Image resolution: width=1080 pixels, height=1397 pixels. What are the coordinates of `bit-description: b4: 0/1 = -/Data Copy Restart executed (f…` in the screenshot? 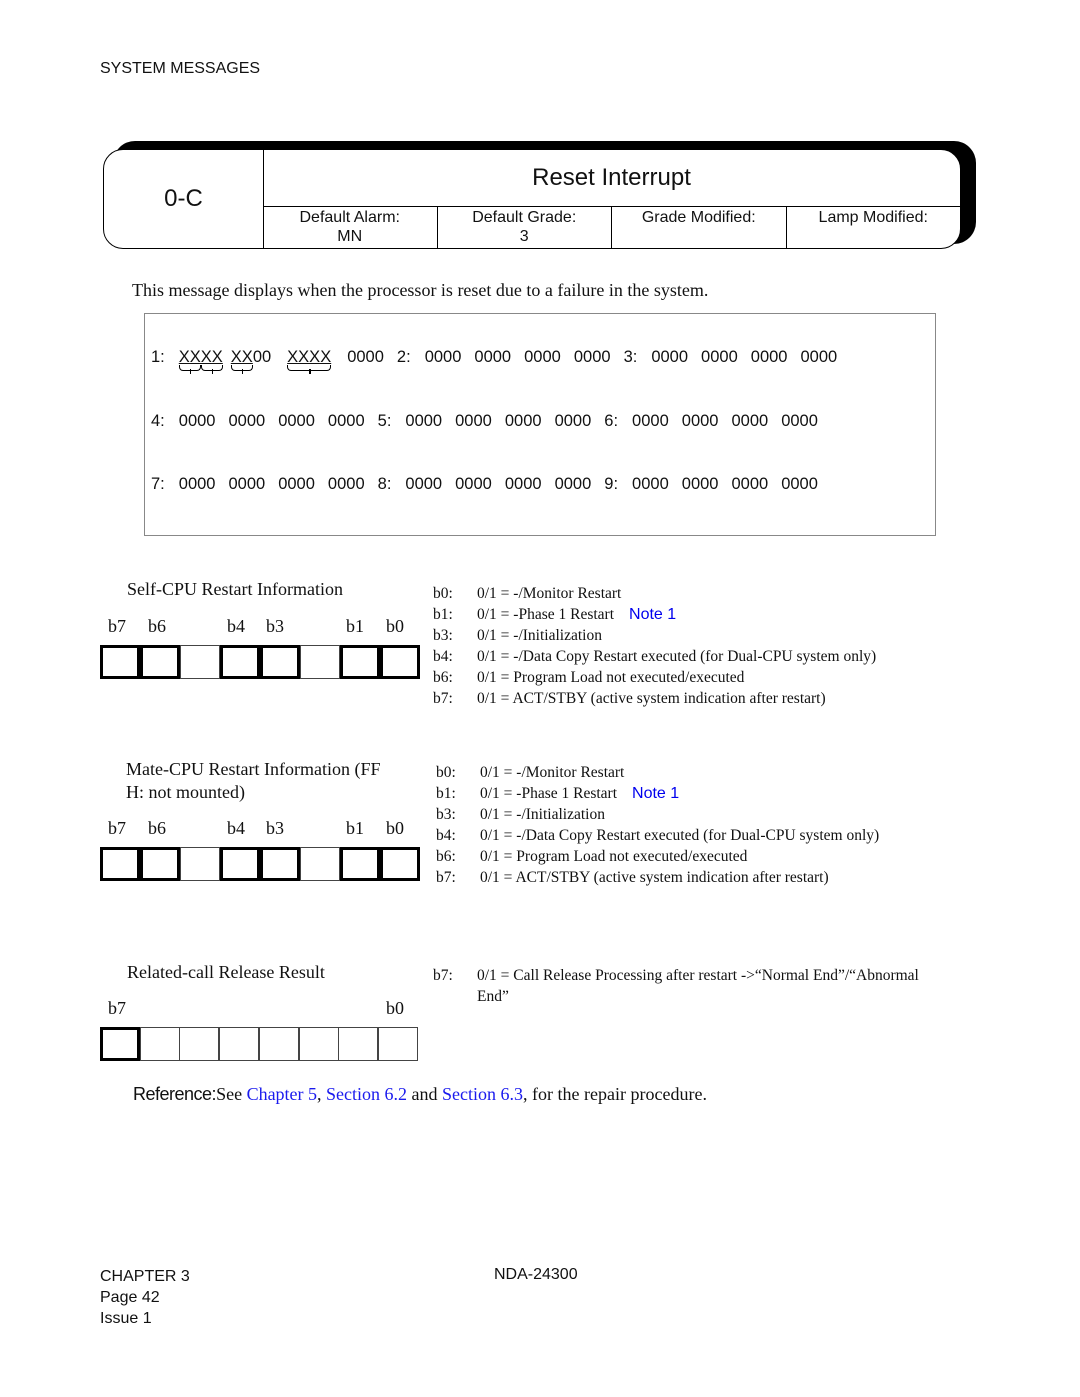 It's located at (654, 656).